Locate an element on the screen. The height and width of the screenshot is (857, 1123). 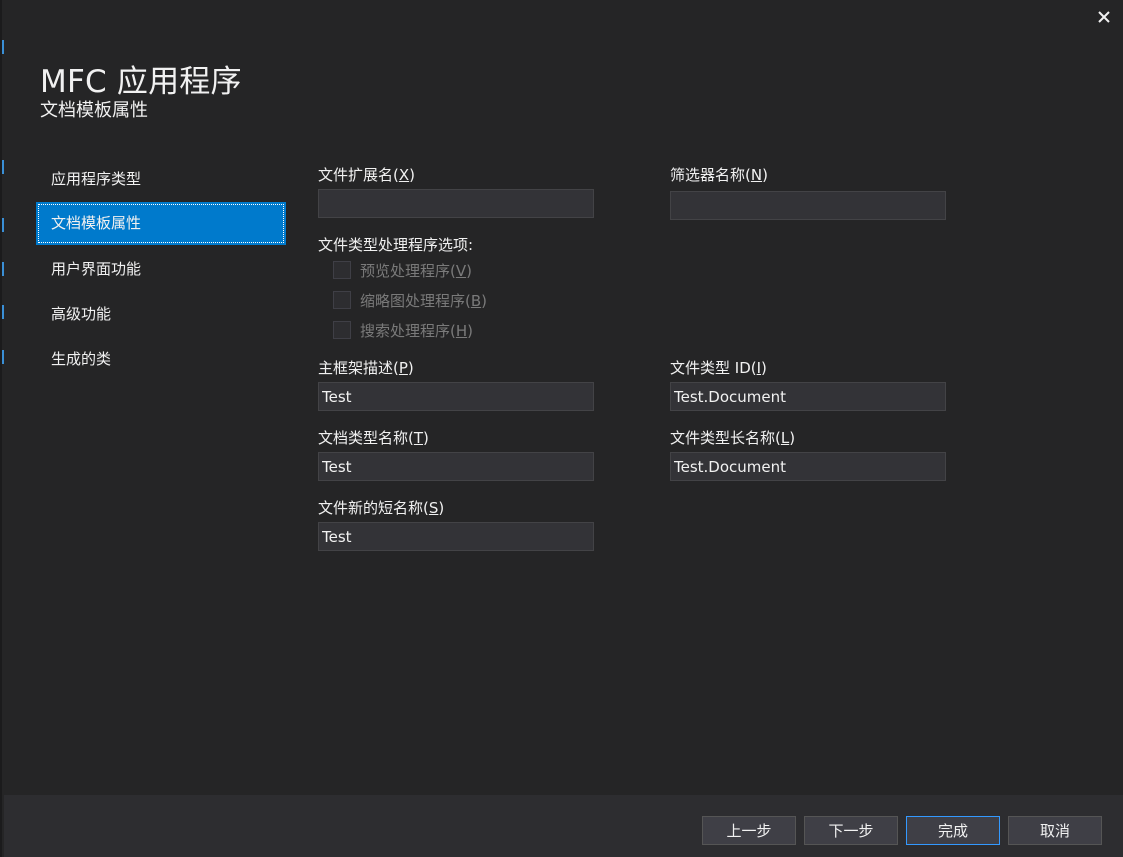
search-handler-checkbox-row: 搜索处理程序(H) is located at coordinates (403, 330).